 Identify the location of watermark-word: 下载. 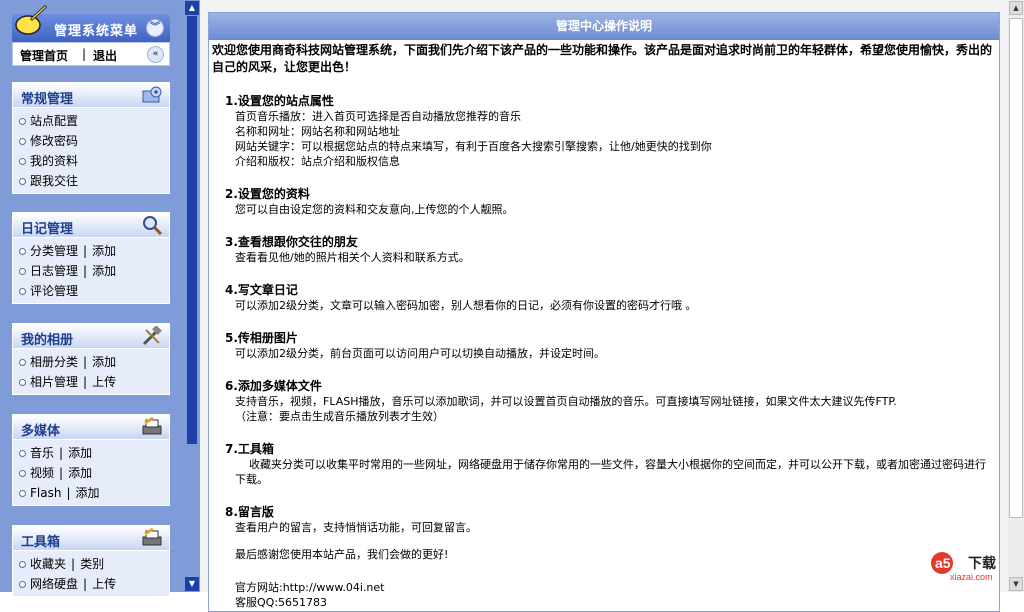
(982, 563).